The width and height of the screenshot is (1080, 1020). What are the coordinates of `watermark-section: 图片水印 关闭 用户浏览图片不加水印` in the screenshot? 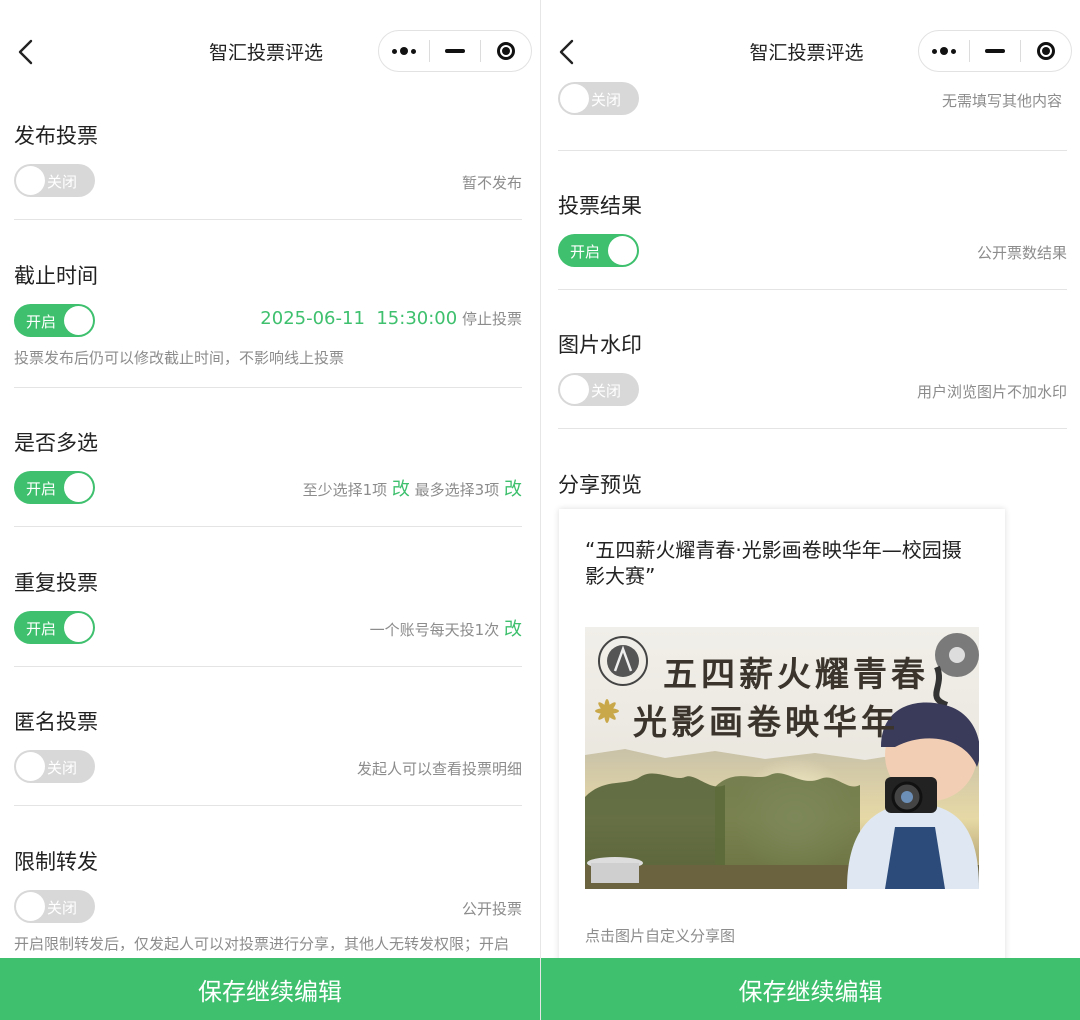 It's located at (812, 368).